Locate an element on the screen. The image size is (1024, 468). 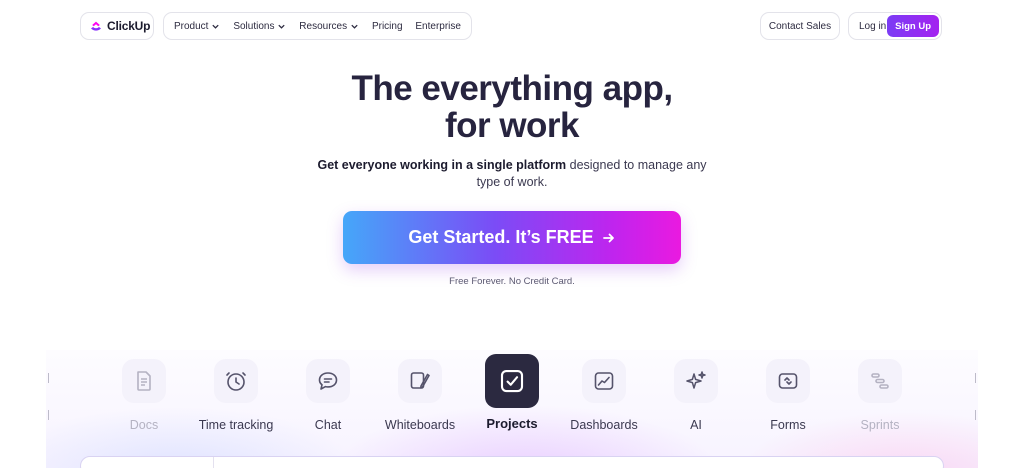
get-started-label: Get Started. It’s FREE is located at coordinates (501, 237).